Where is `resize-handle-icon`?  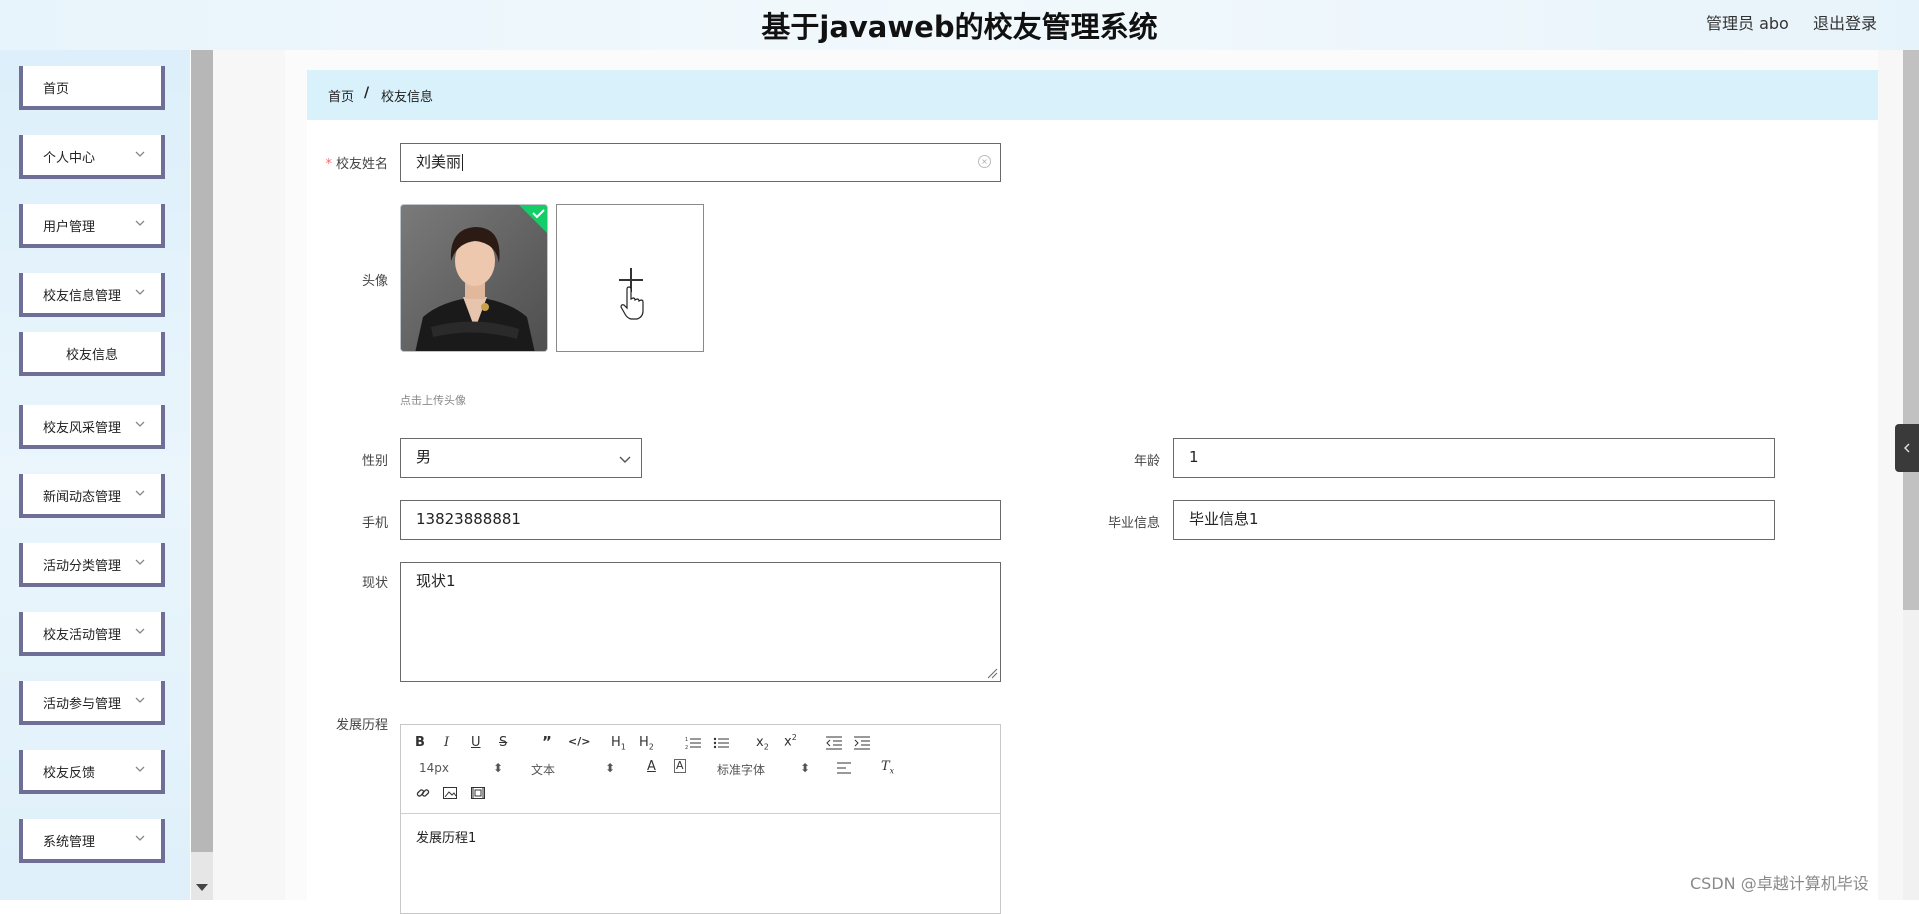 resize-handle-icon is located at coordinates (992, 673).